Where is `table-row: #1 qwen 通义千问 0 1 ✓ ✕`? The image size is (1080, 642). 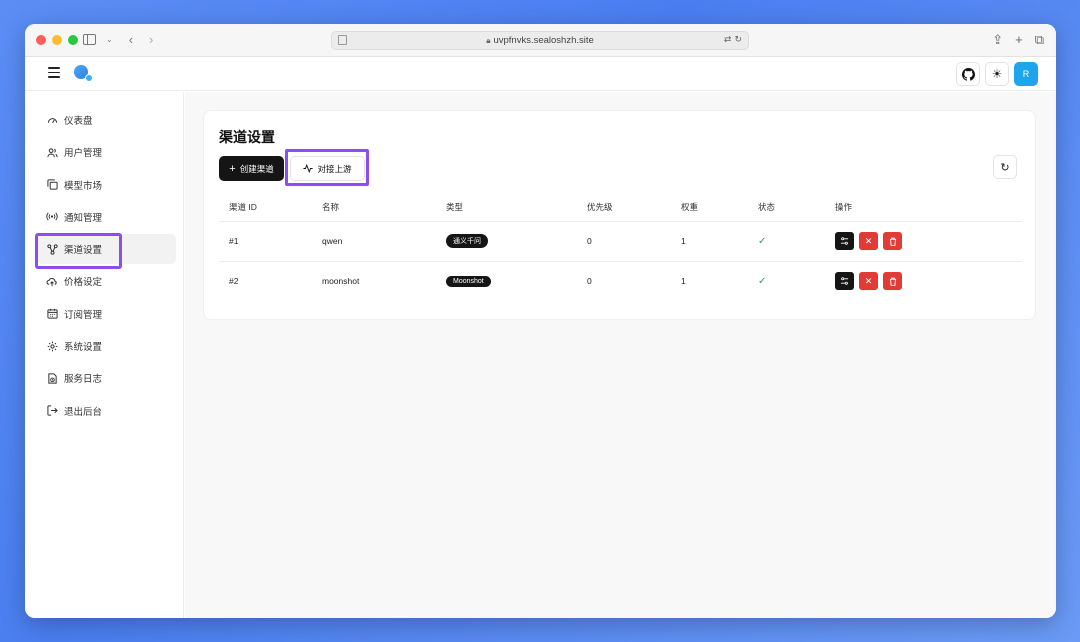 table-row: #1 qwen 通义千问 0 1 ✓ ✕ is located at coordinates (620, 241).